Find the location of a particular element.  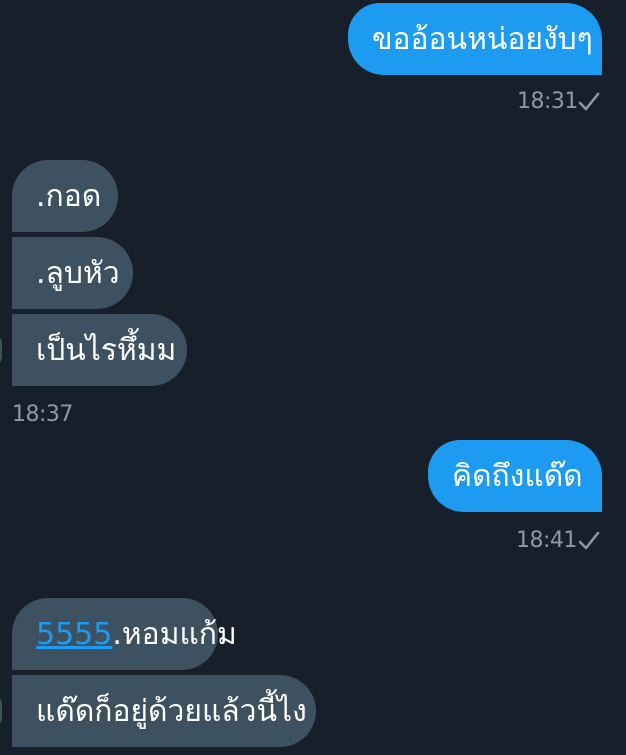

outgoing-message: ขออ้อนหน่อยงับๆ is located at coordinates (475, 39).